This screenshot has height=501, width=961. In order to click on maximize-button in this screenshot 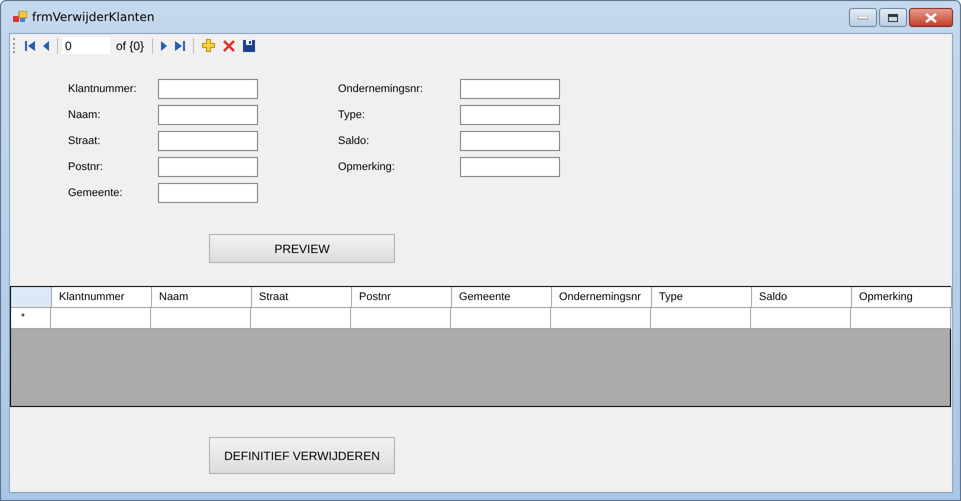, I will do `click(893, 17)`.